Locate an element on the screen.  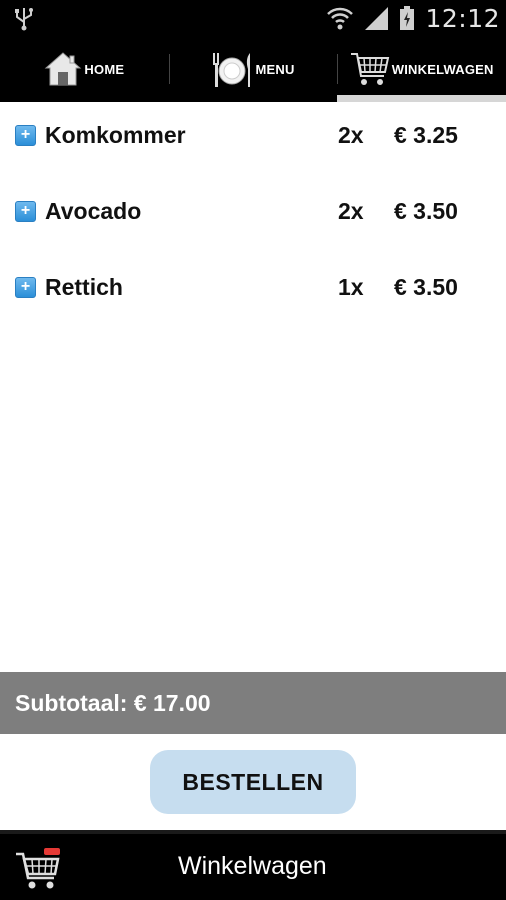
tab-winkelwagen: WINKELWAGEN is located at coordinates (421, 69).